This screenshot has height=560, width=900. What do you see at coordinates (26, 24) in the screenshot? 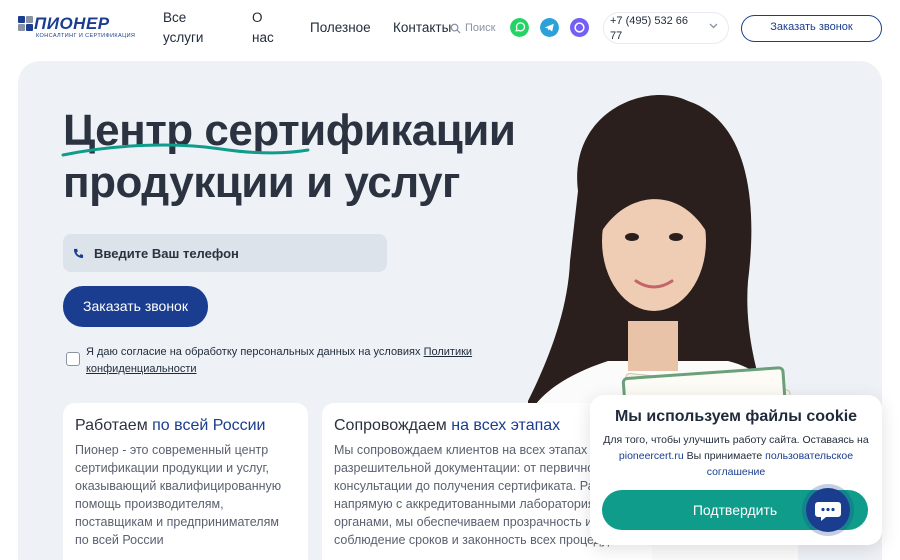
I see `logo-mark-icon` at bounding box center [26, 24].